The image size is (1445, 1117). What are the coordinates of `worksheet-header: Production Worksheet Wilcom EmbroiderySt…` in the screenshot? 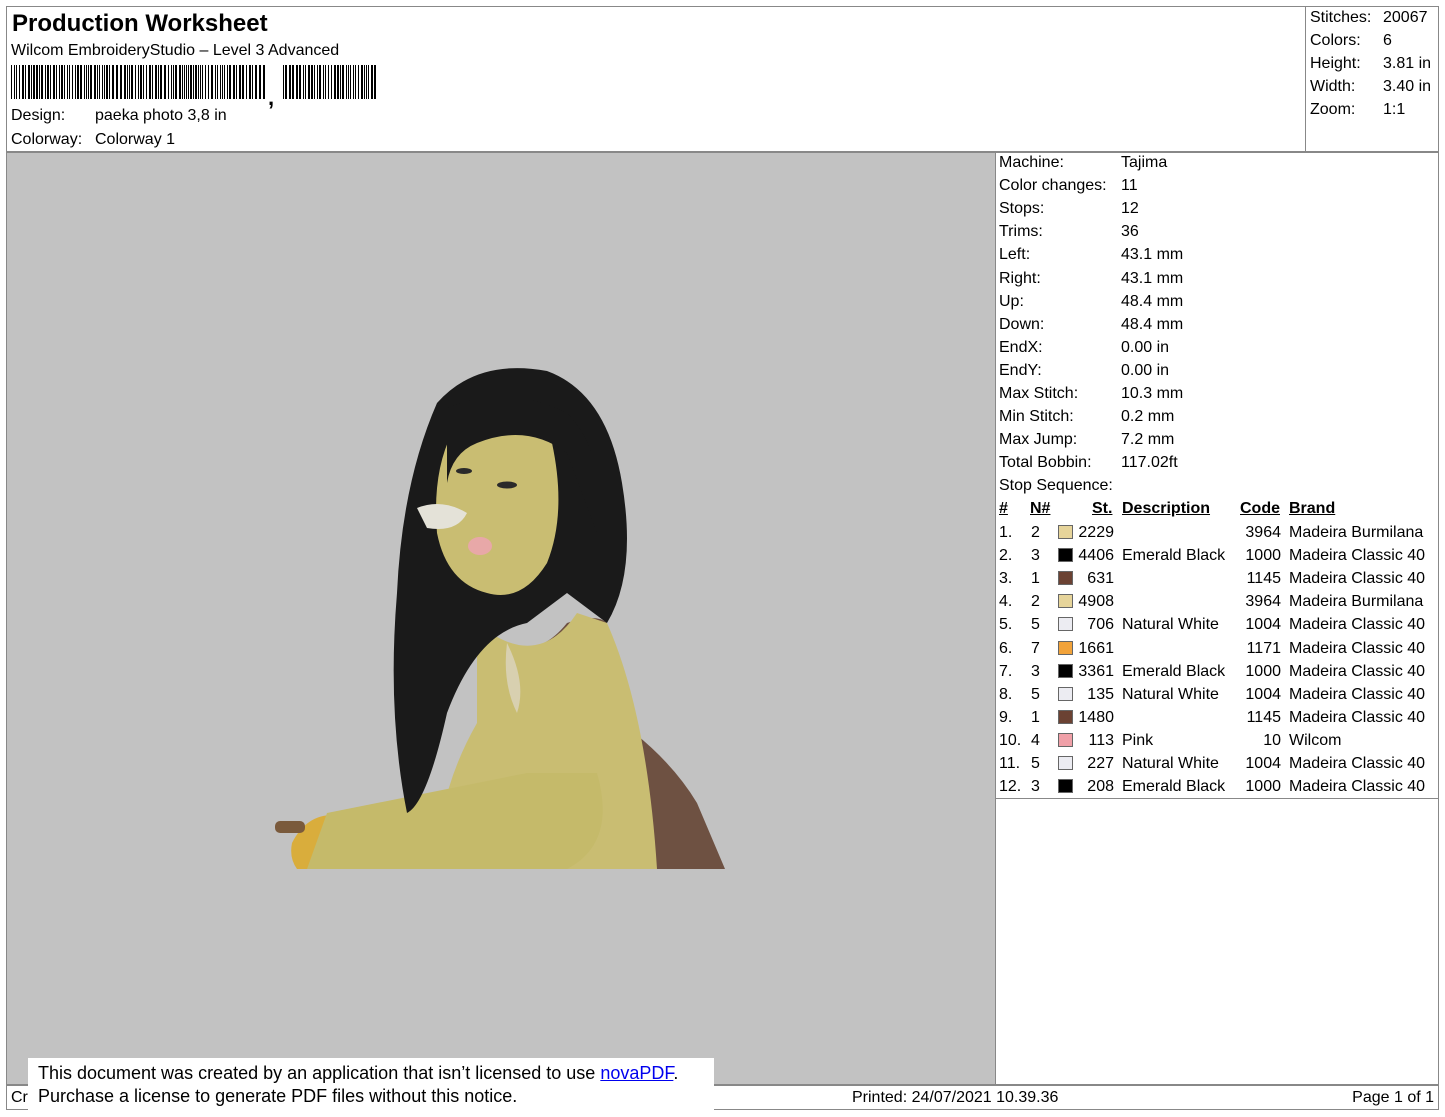 It's located at (722, 79).